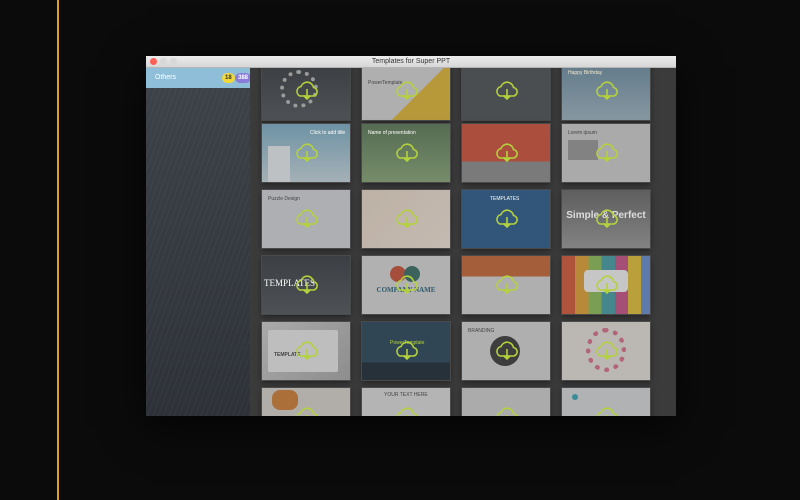  I want to click on template-tile: YOUR TEXT HERE, so click(406, 402).